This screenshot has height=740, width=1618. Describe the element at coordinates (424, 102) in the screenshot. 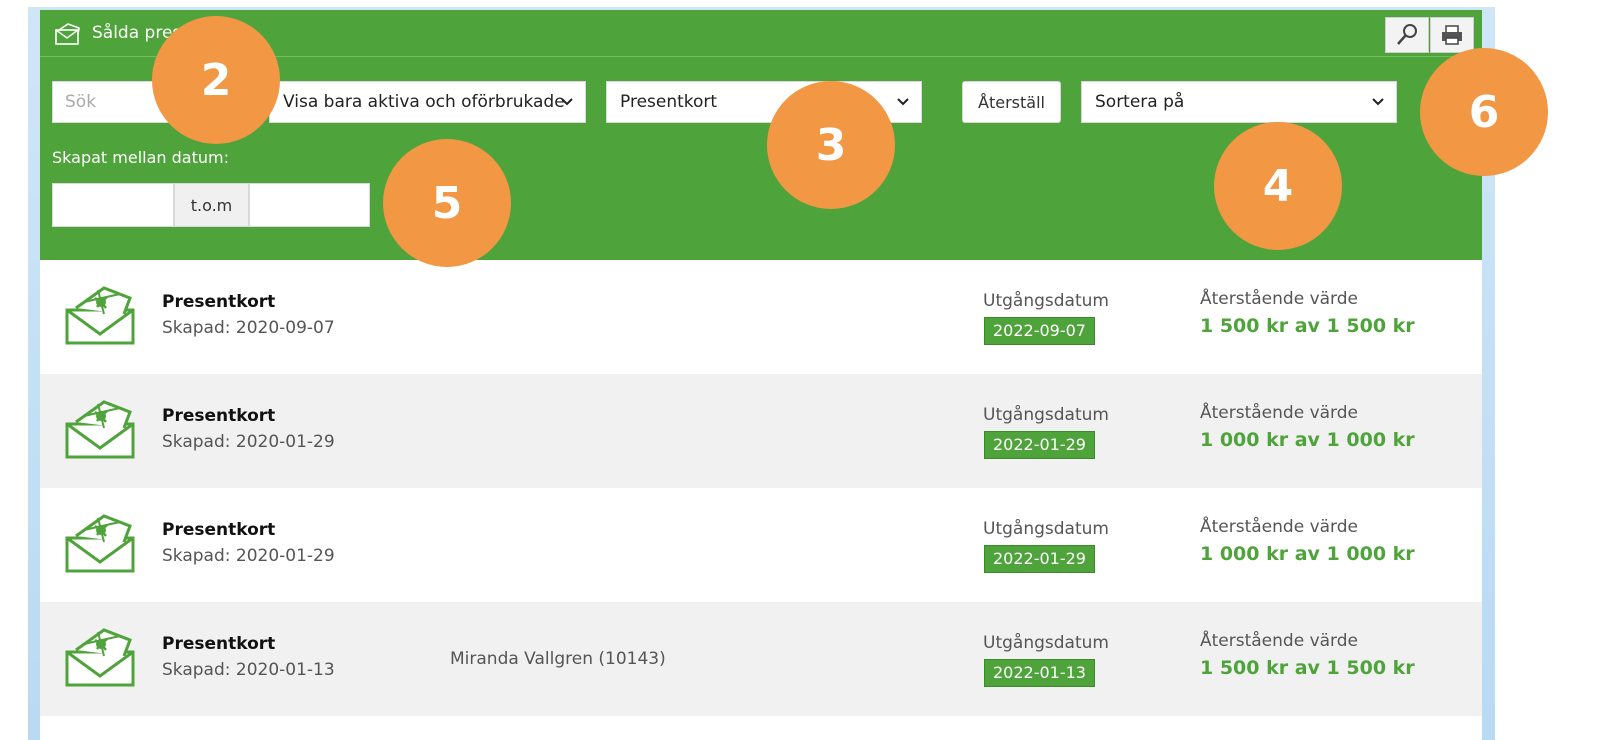

I see `status-filter-value: Visa bara aktiva och oförbrukade` at that location.